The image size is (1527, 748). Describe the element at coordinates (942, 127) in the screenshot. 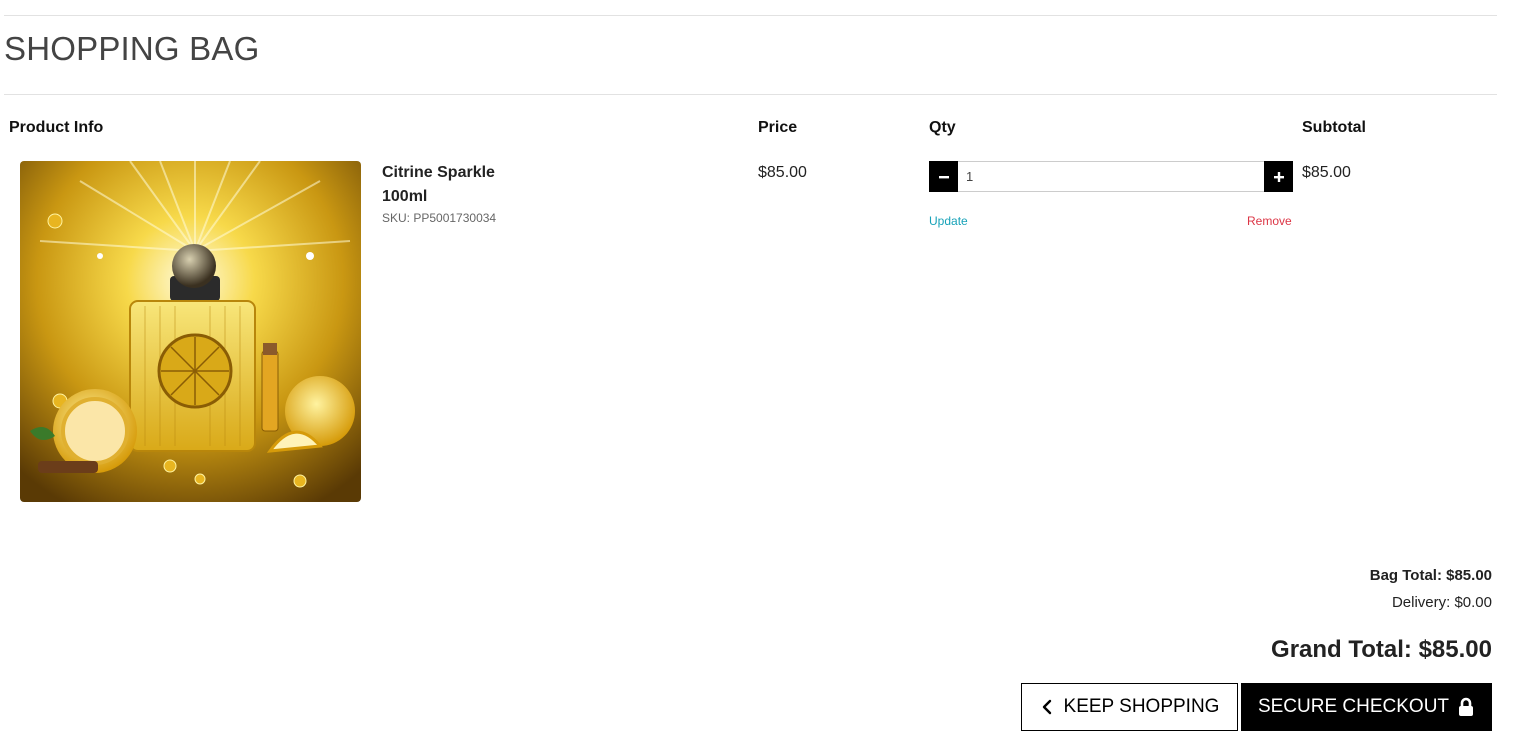

I see `column-header-qty: Qty` at that location.